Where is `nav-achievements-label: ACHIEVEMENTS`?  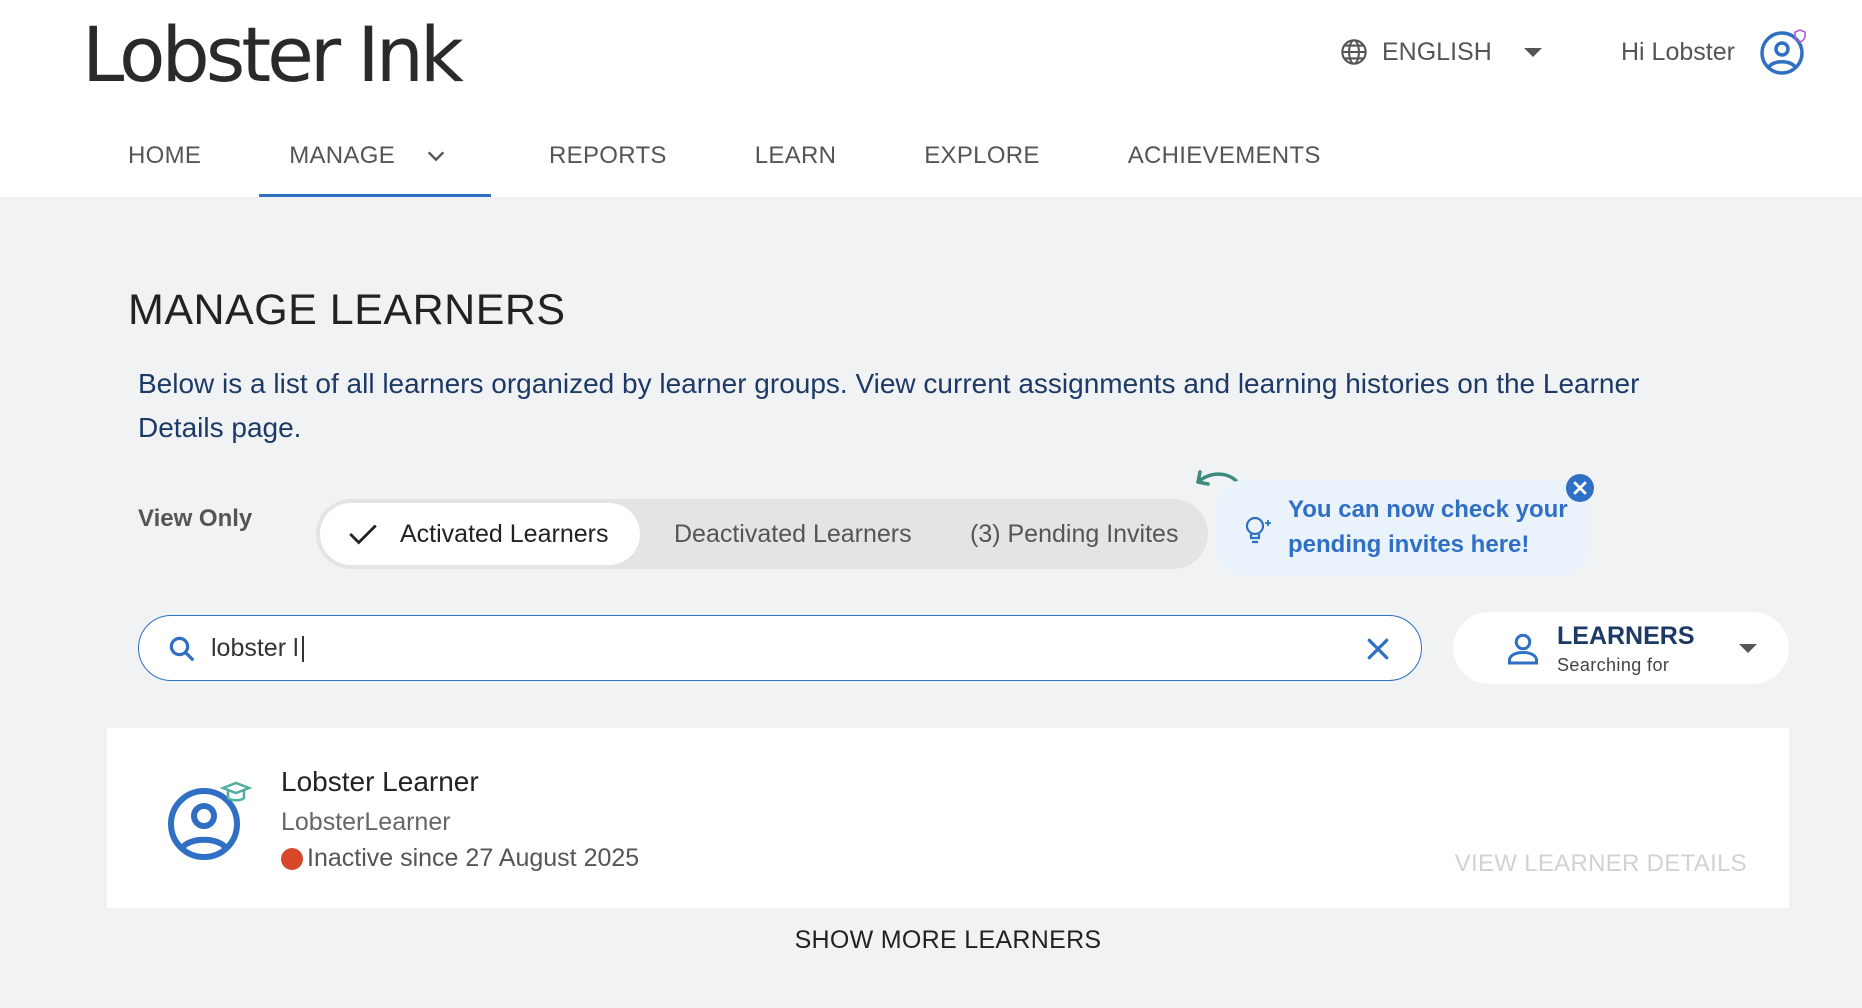 nav-achievements-label: ACHIEVEMENTS is located at coordinates (1224, 155).